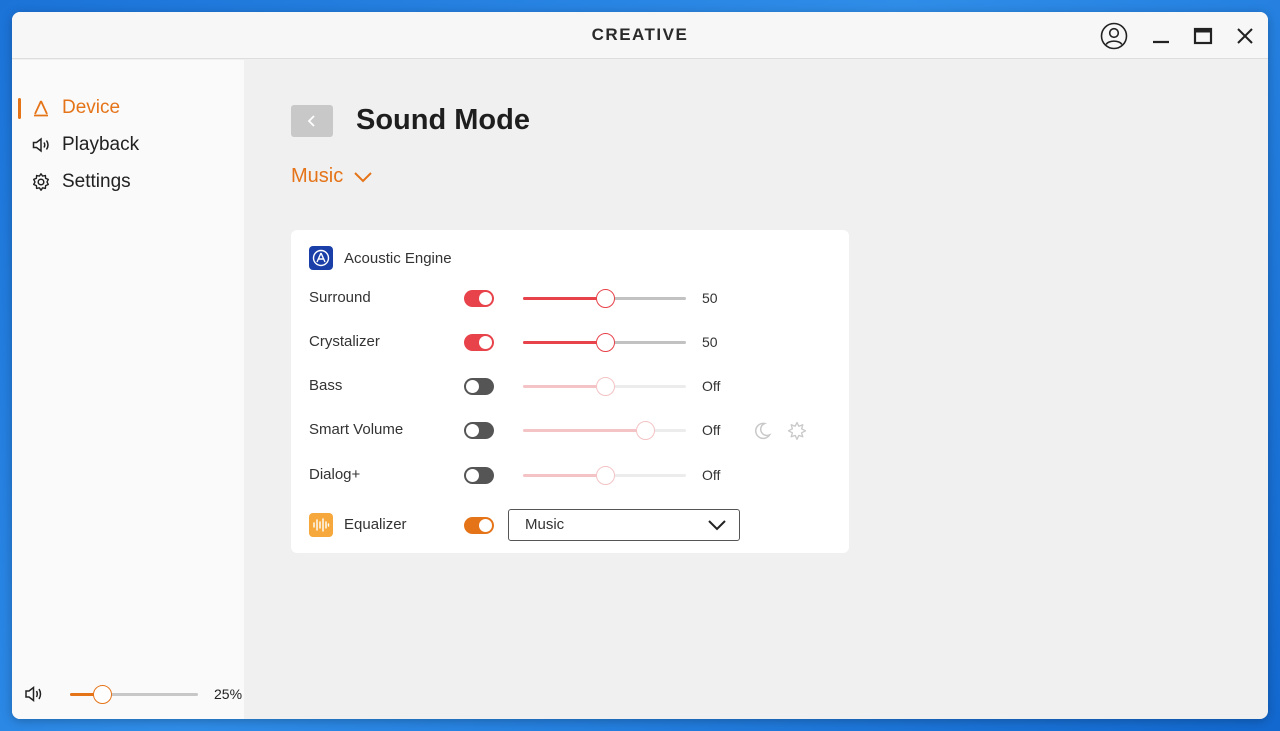 The height and width of the screenshot is (731, 1280). I want to click on acoustic-engine-title: Acoustic Engine, so click(398, 258).